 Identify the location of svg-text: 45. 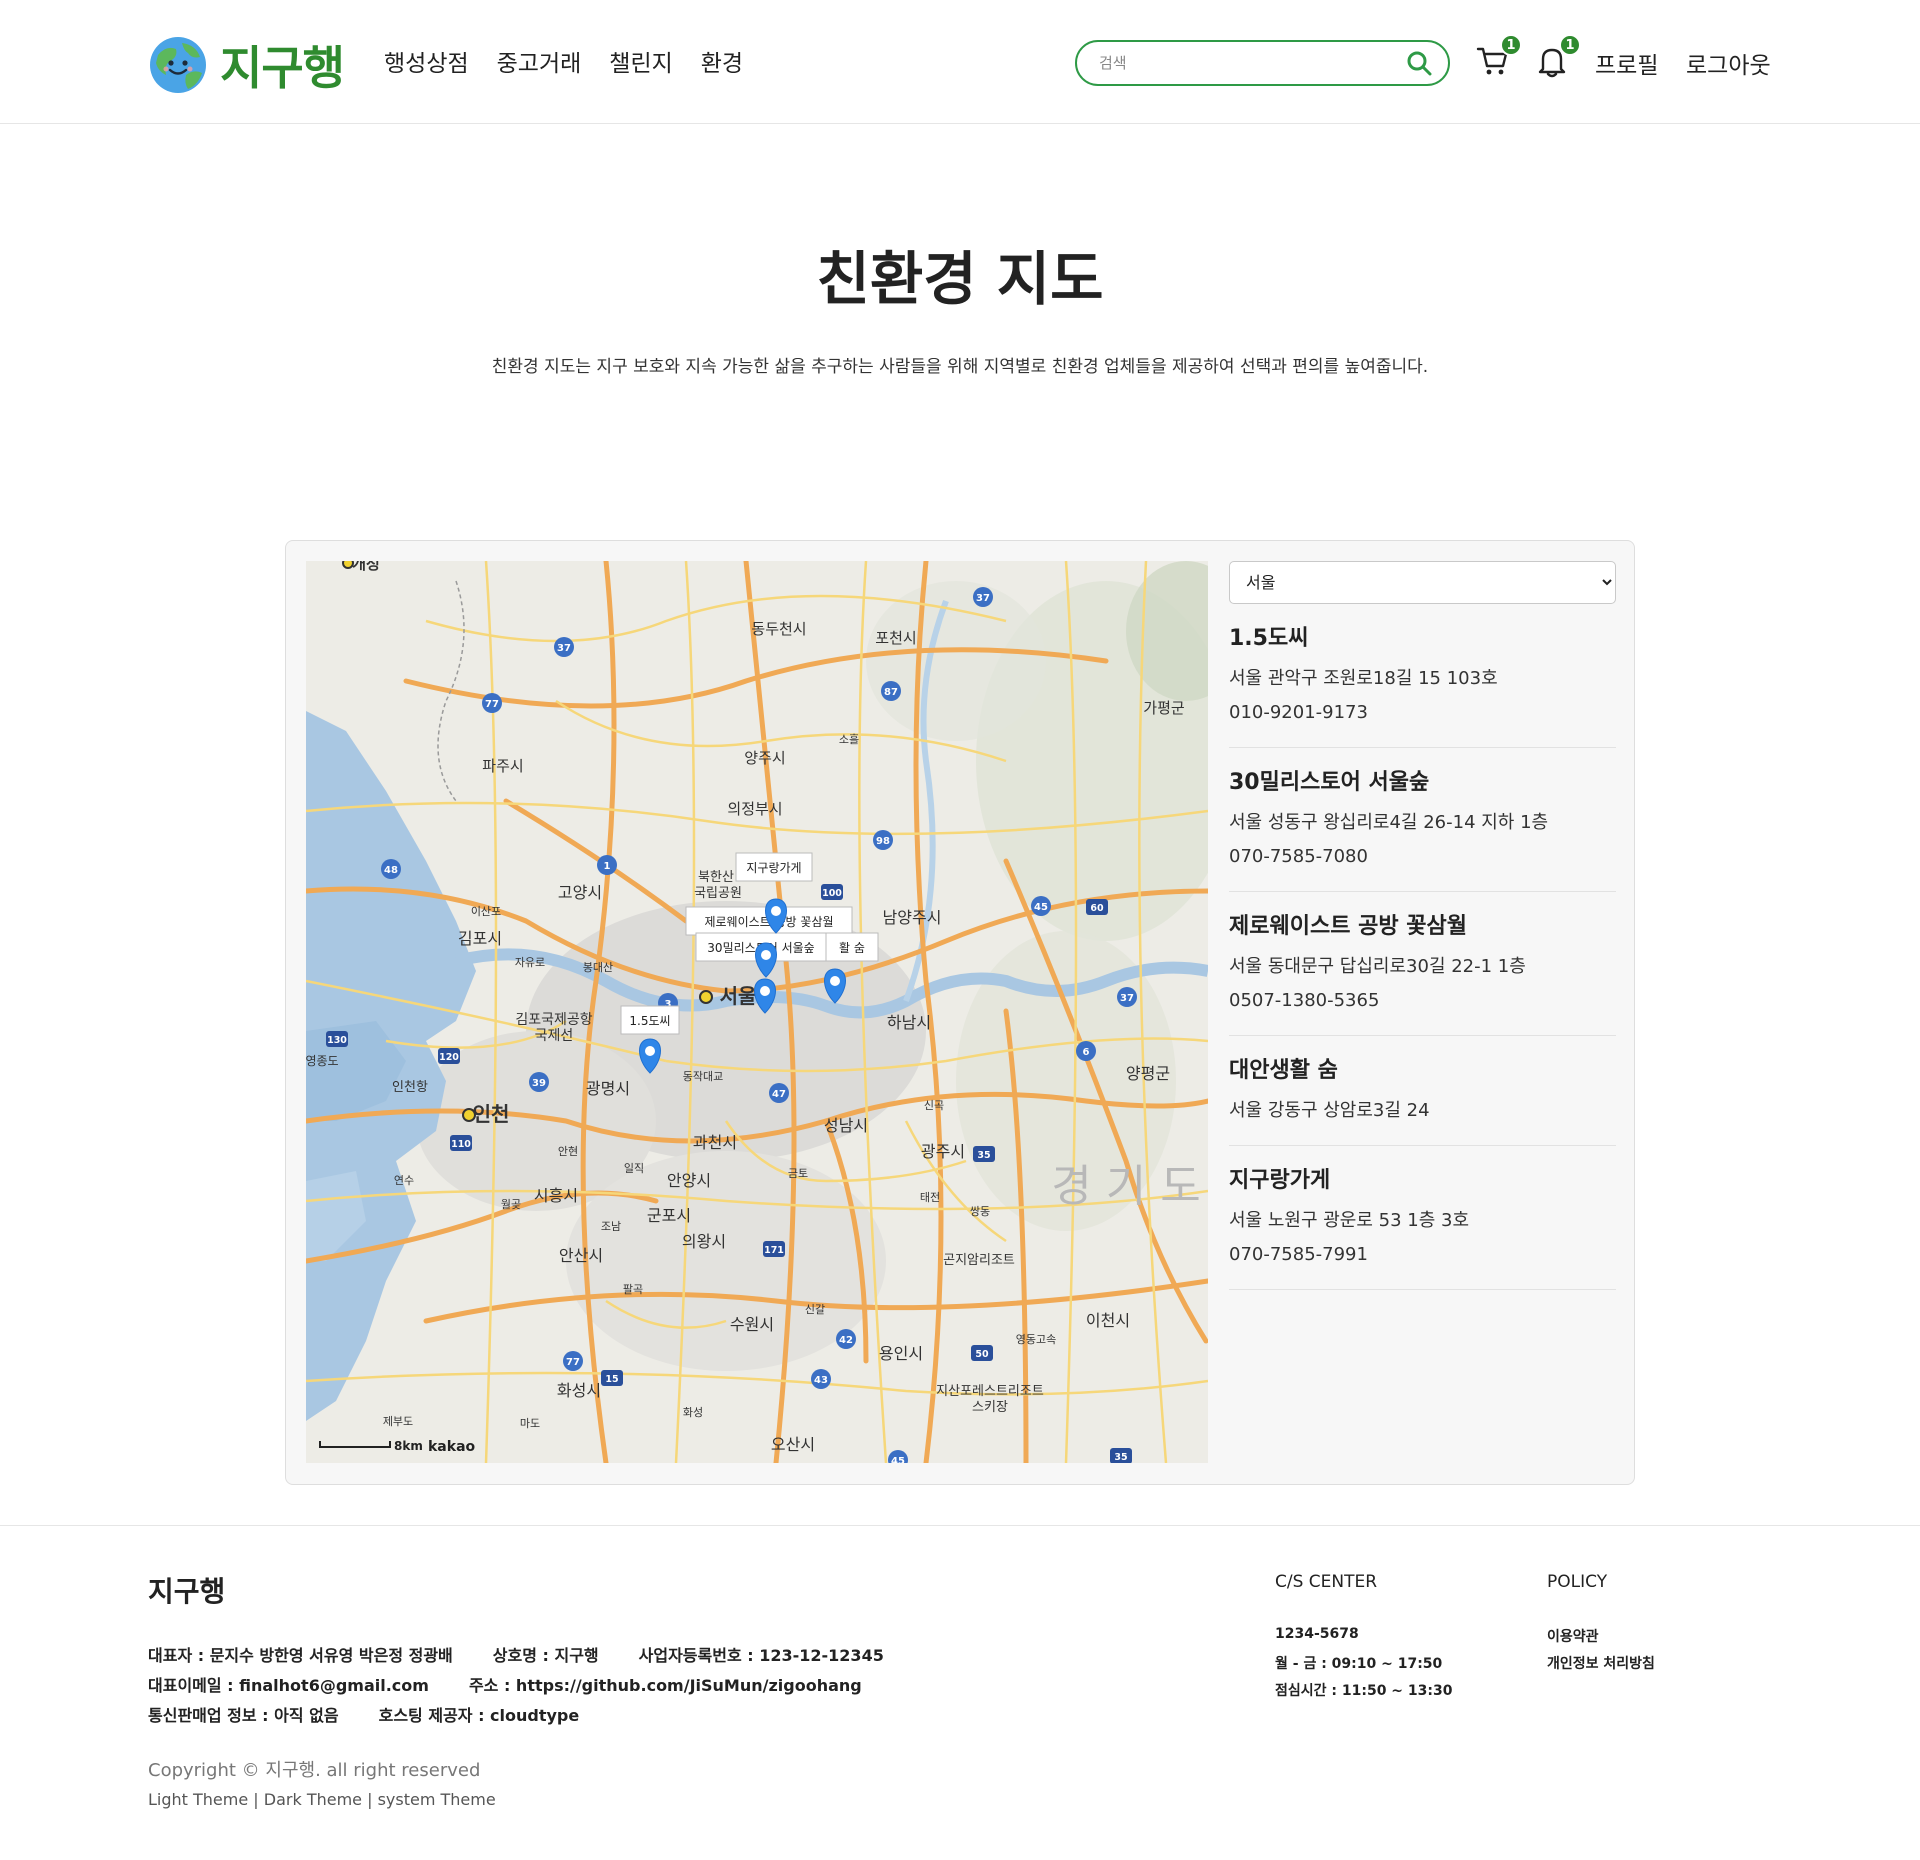
(898, 1459).